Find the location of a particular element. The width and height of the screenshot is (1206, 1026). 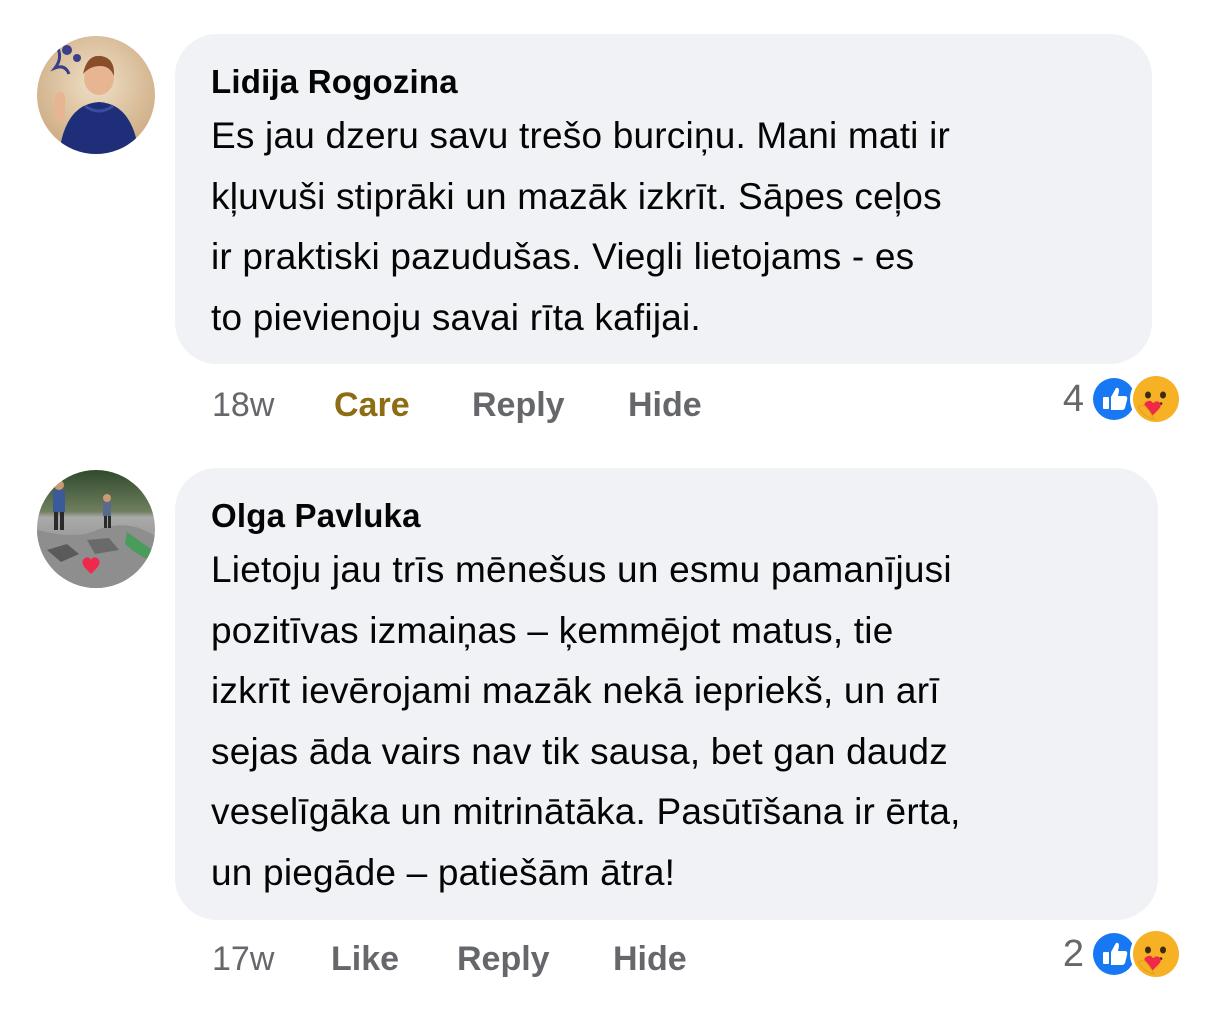

reaction-summary: 4 is located at coordinates (1123, 399).